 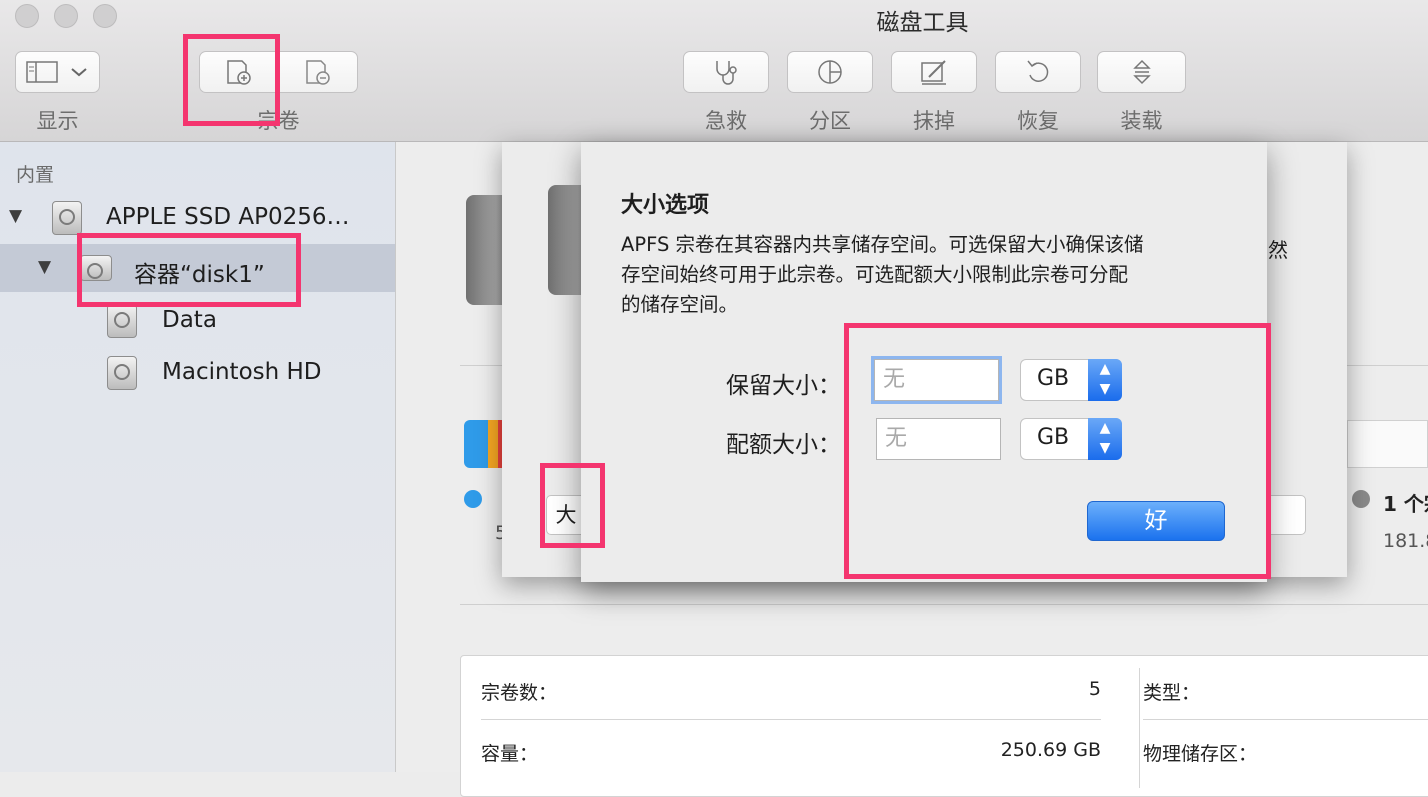 I want to click on info-table: 宗卷数： 5 容量： 250.69 GB 类型： 物理储存区：, so click(x=944, y=726).